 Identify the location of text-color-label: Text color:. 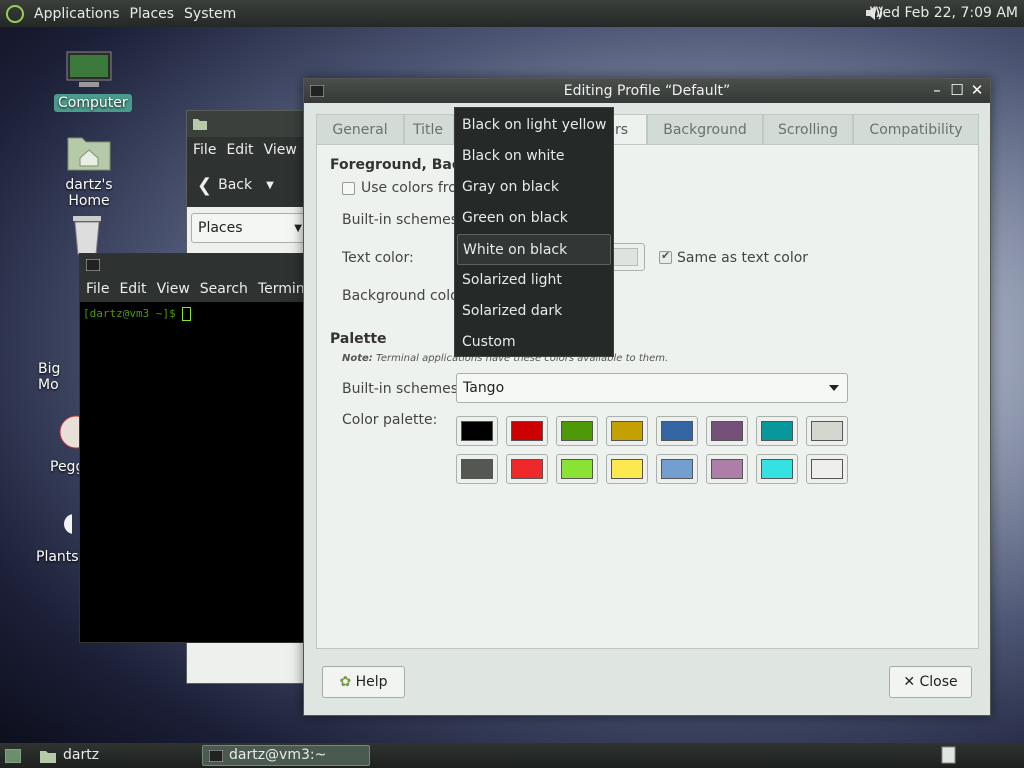
(378, 258).